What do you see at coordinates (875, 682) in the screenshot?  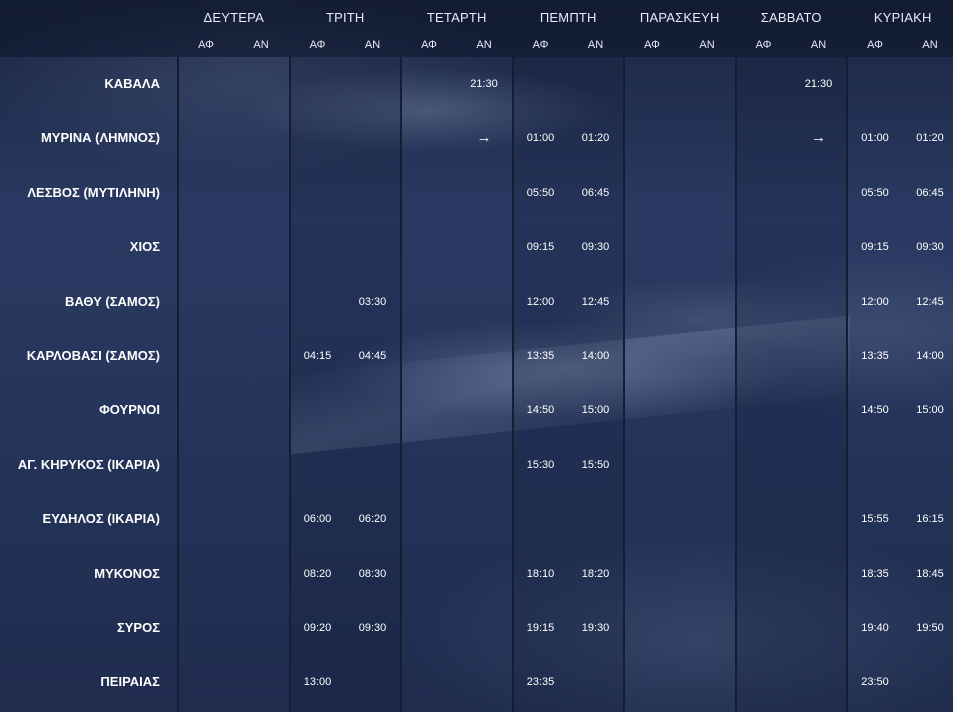 I see `arrival-time: 23:50` at bounding box center [875, 682].